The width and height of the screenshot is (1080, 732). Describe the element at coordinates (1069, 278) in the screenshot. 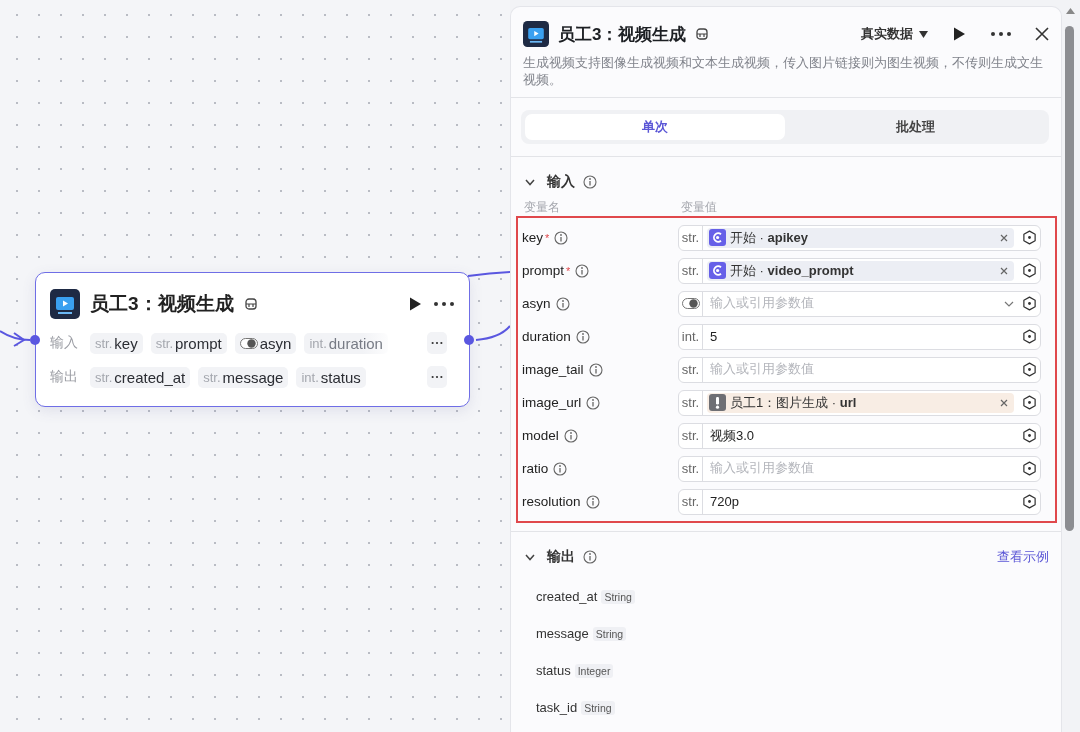

I see `scrollbar-thumb` at that location.